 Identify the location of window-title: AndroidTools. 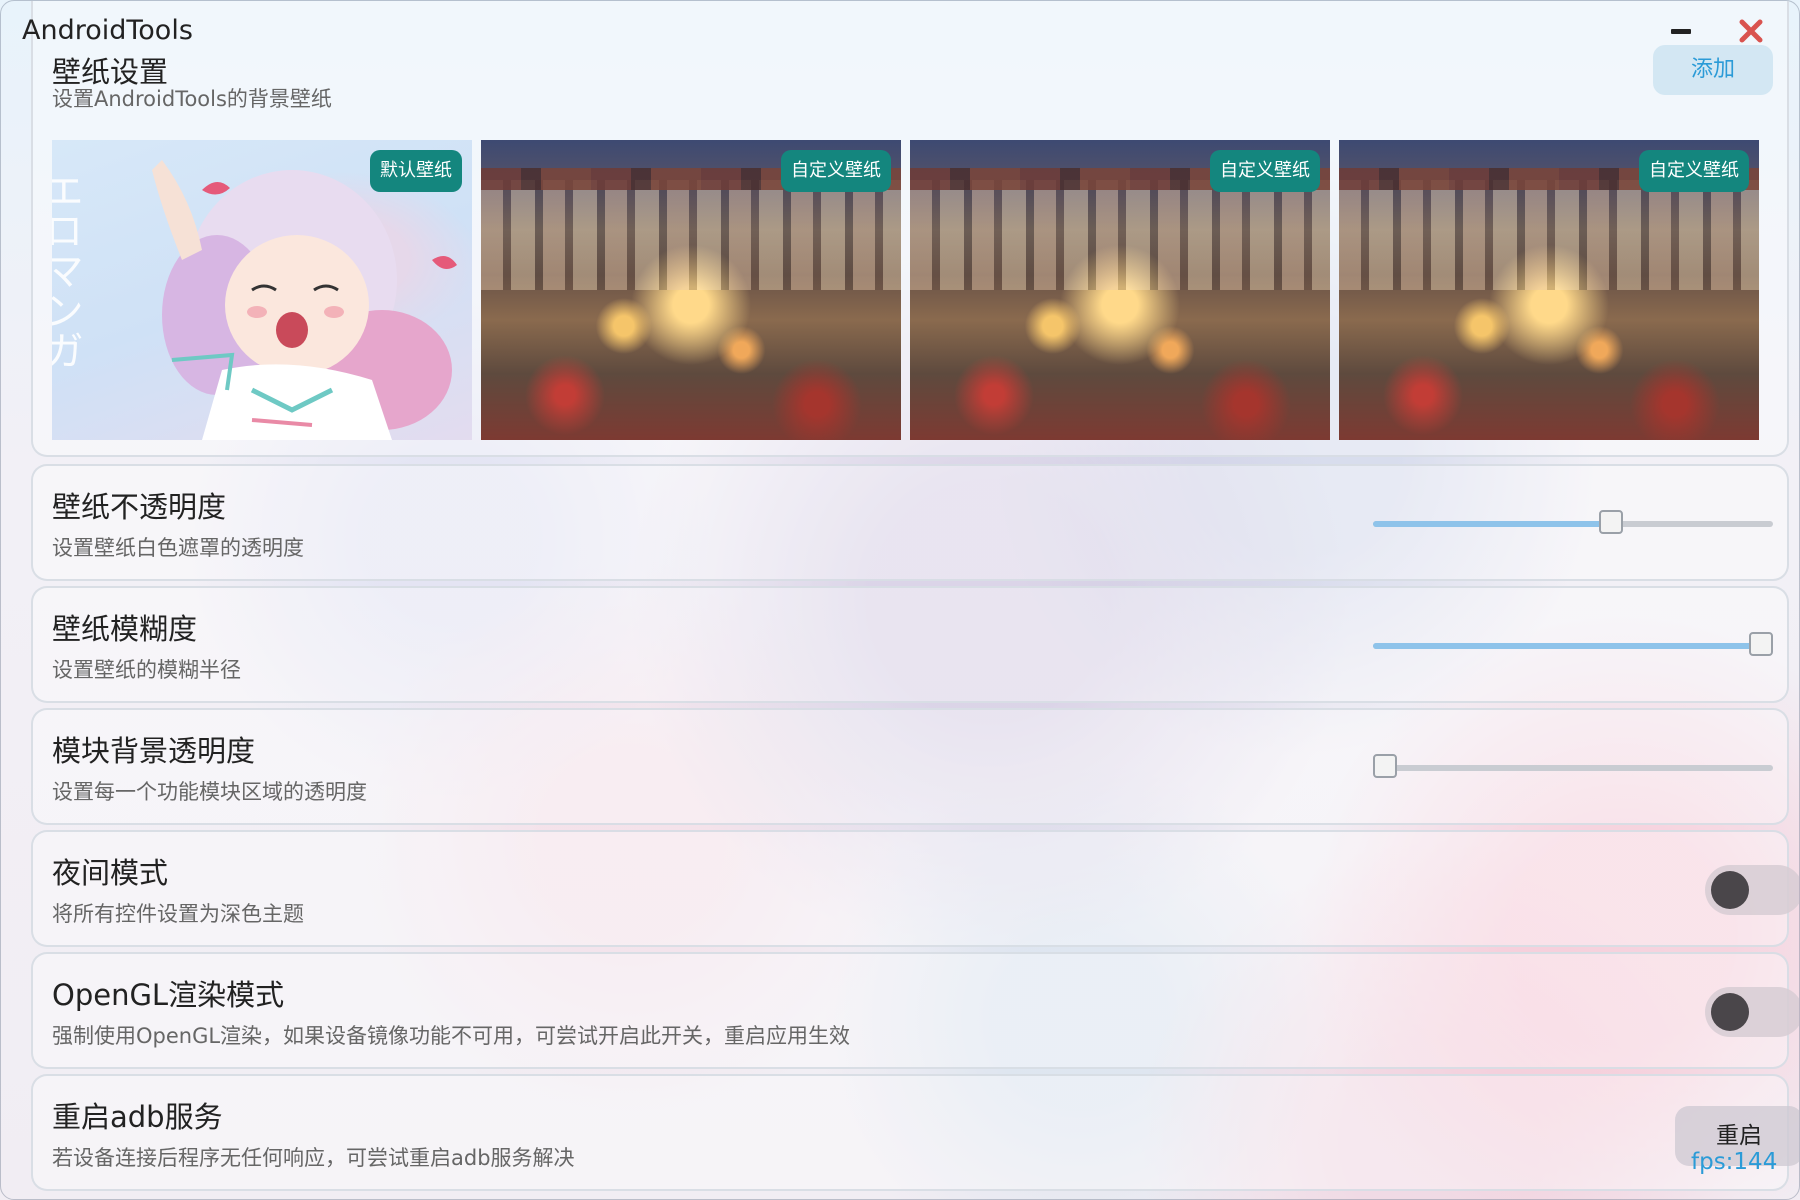
(107, 30).